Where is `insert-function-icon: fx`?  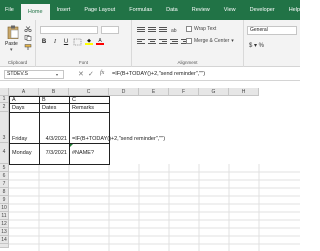
insert-function-icon: fx is located at coordinates (102, 73).